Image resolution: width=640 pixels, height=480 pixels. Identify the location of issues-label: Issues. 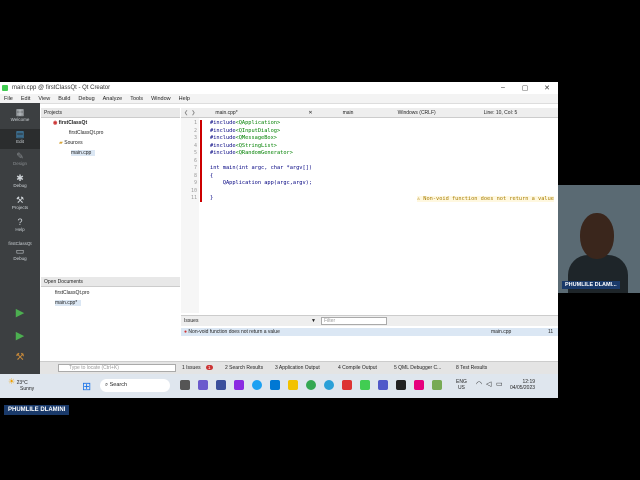
(191, 321).